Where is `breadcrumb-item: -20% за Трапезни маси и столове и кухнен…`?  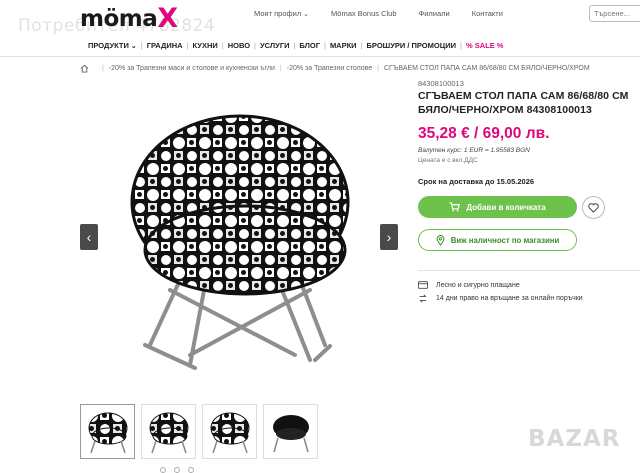
breadcrumb-item: -20% за Трапезни маси и столове и кухнен… is located at coordinates (192, 68).